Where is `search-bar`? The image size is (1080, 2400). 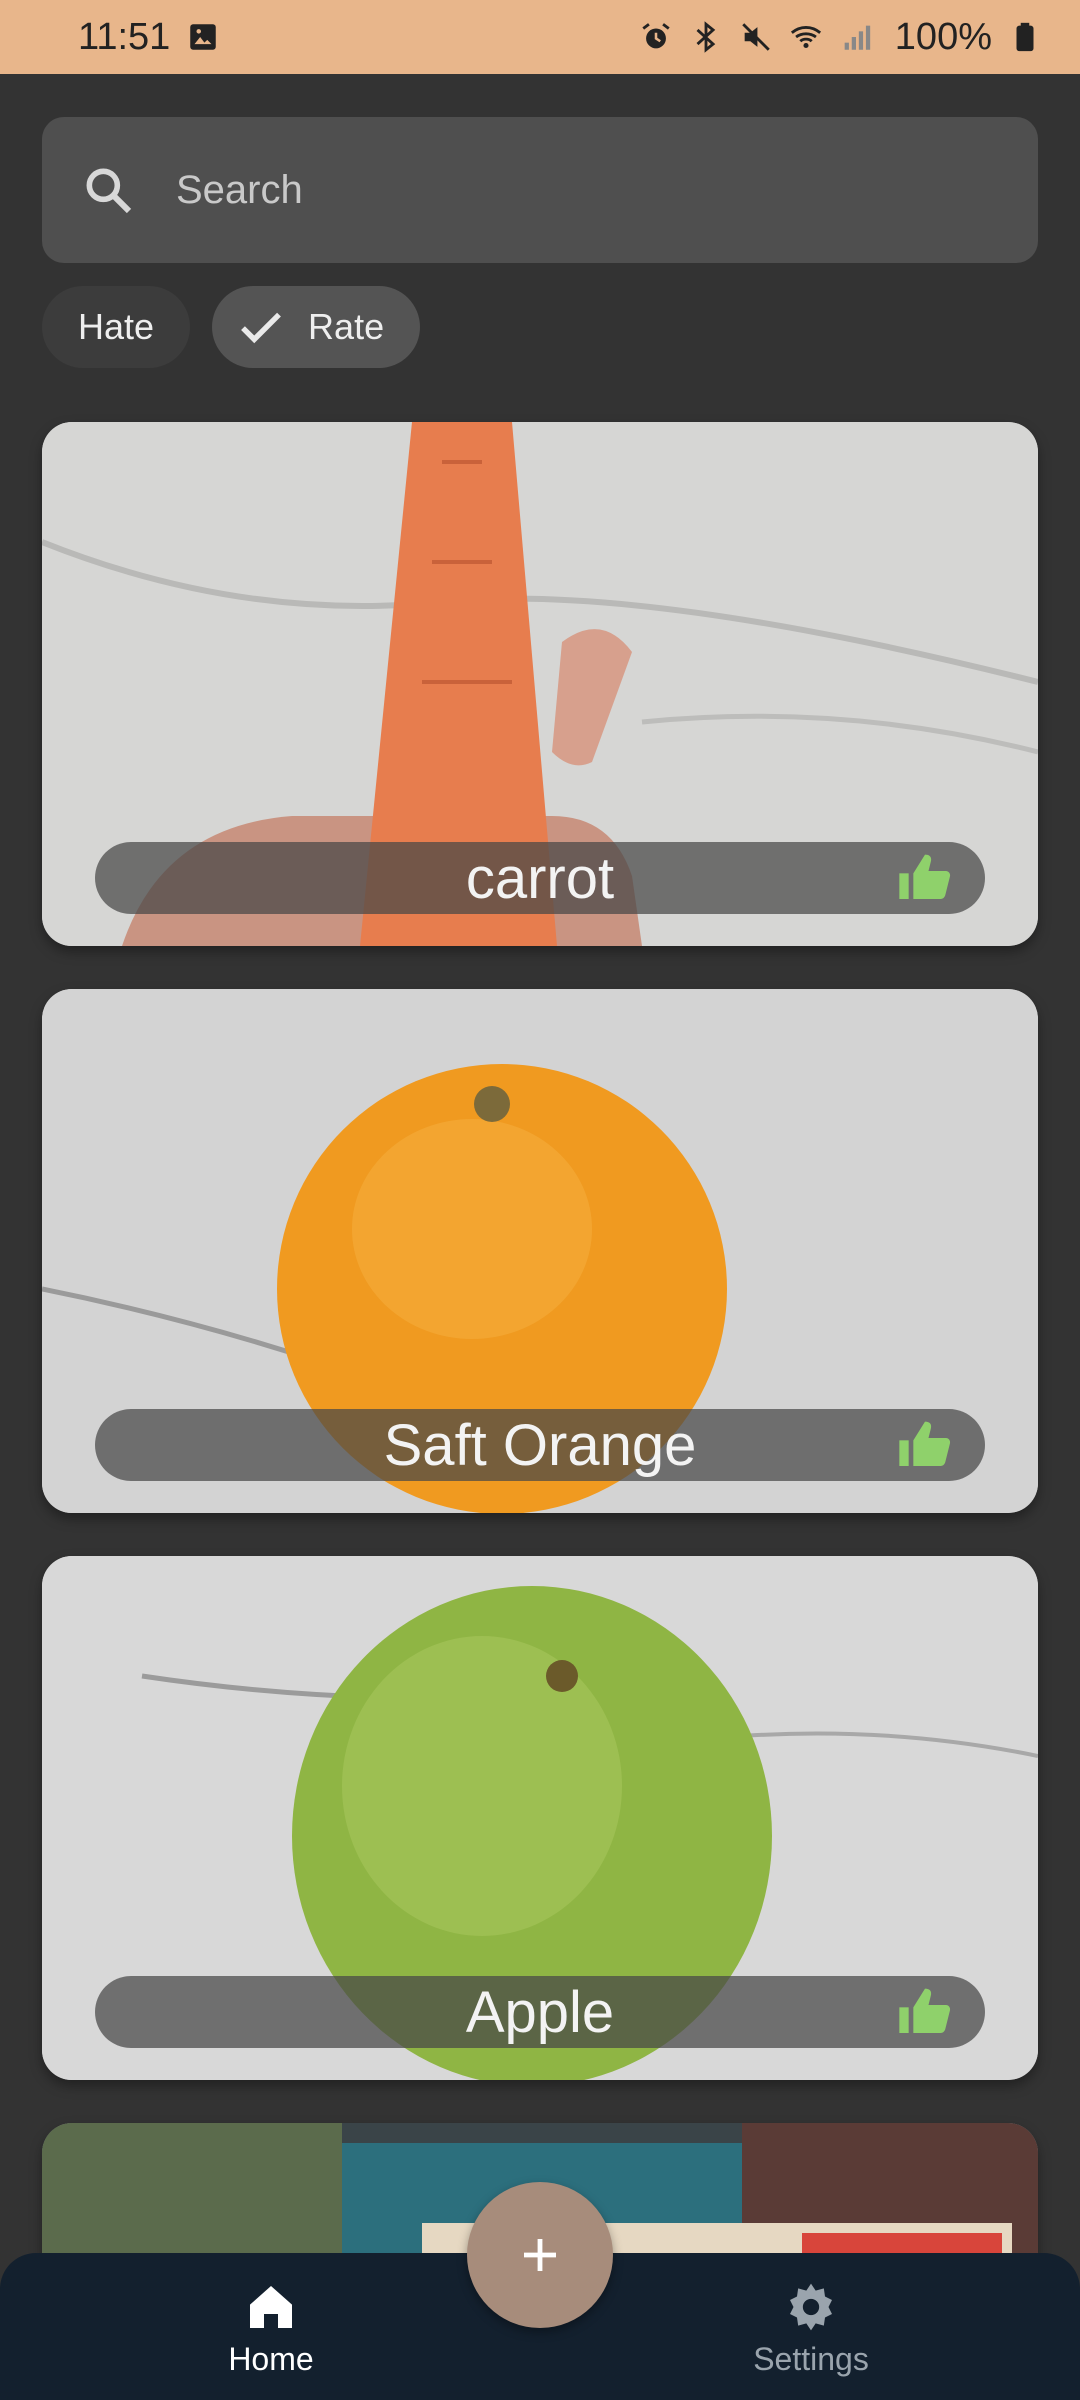 search-bar is located at coordinates (540, 190).